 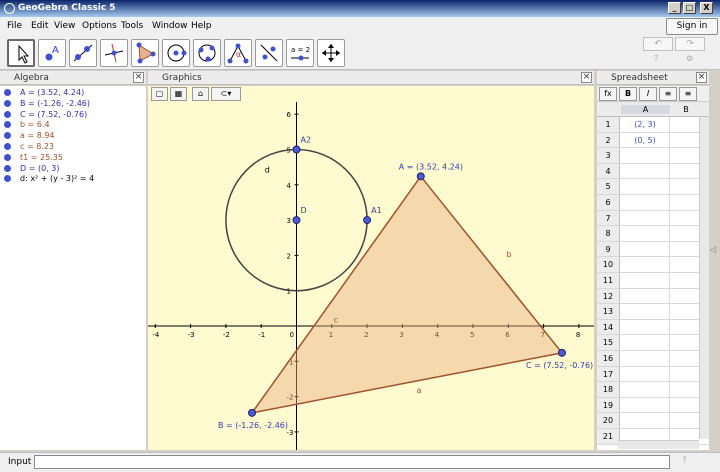 What do you see at coordinates (178, 94) in the screenshot?
I see `toggle-grid-button: ▦` at bounding box center [178, 94].